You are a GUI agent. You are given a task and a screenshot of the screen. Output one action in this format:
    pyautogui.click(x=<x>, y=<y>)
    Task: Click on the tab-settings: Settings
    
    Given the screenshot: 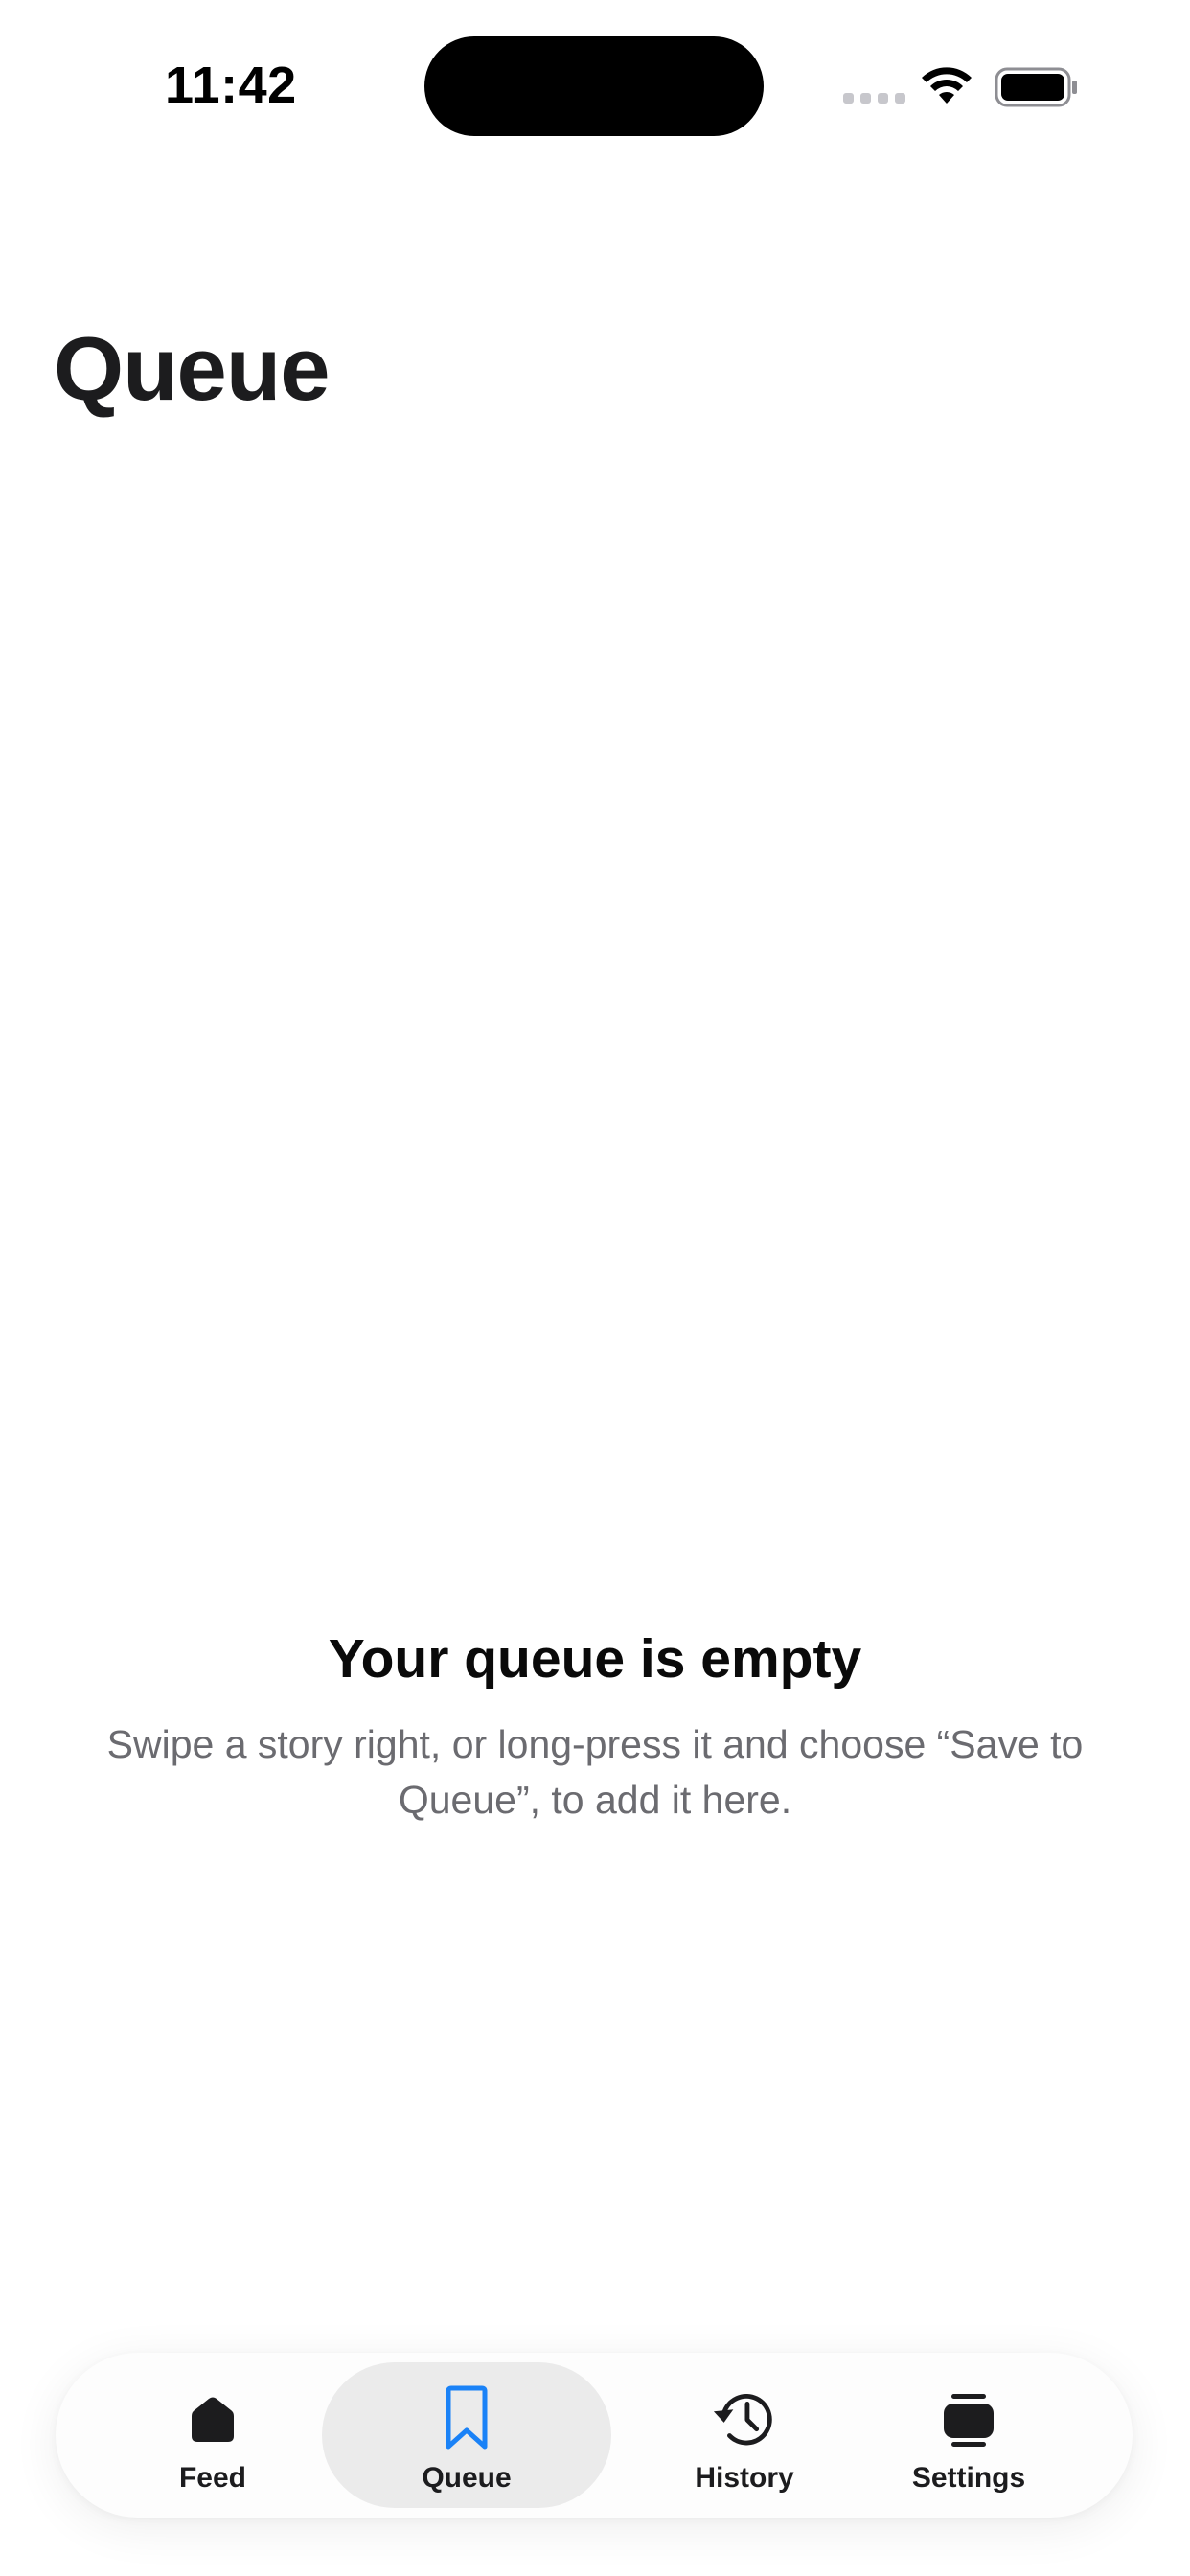 What is the action you would take?
    pyautogui.click(x=968, y=2435)
    